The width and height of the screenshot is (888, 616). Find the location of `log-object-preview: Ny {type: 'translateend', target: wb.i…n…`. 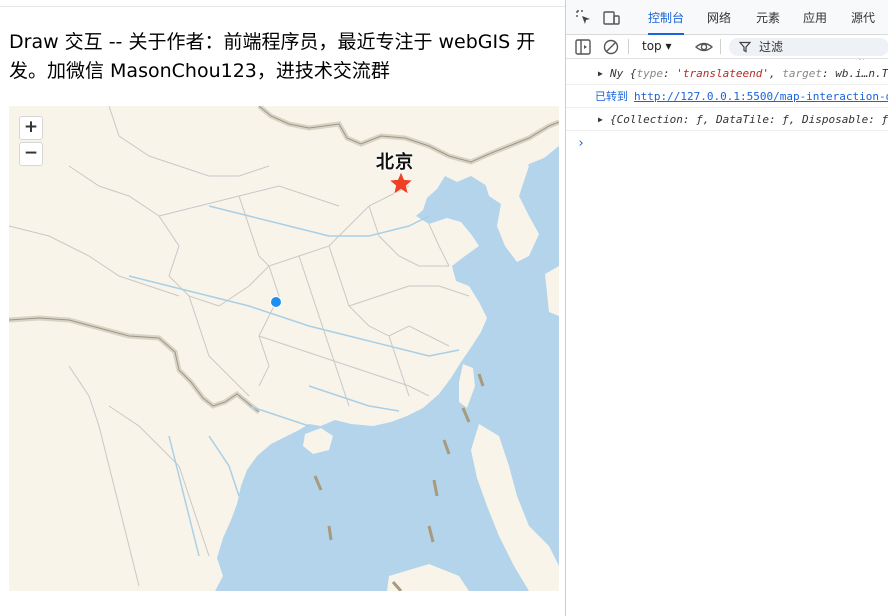

log-object-preview: Ny {type: 'translateend', target: wb.i…n… is located at coordinates (749, 73).